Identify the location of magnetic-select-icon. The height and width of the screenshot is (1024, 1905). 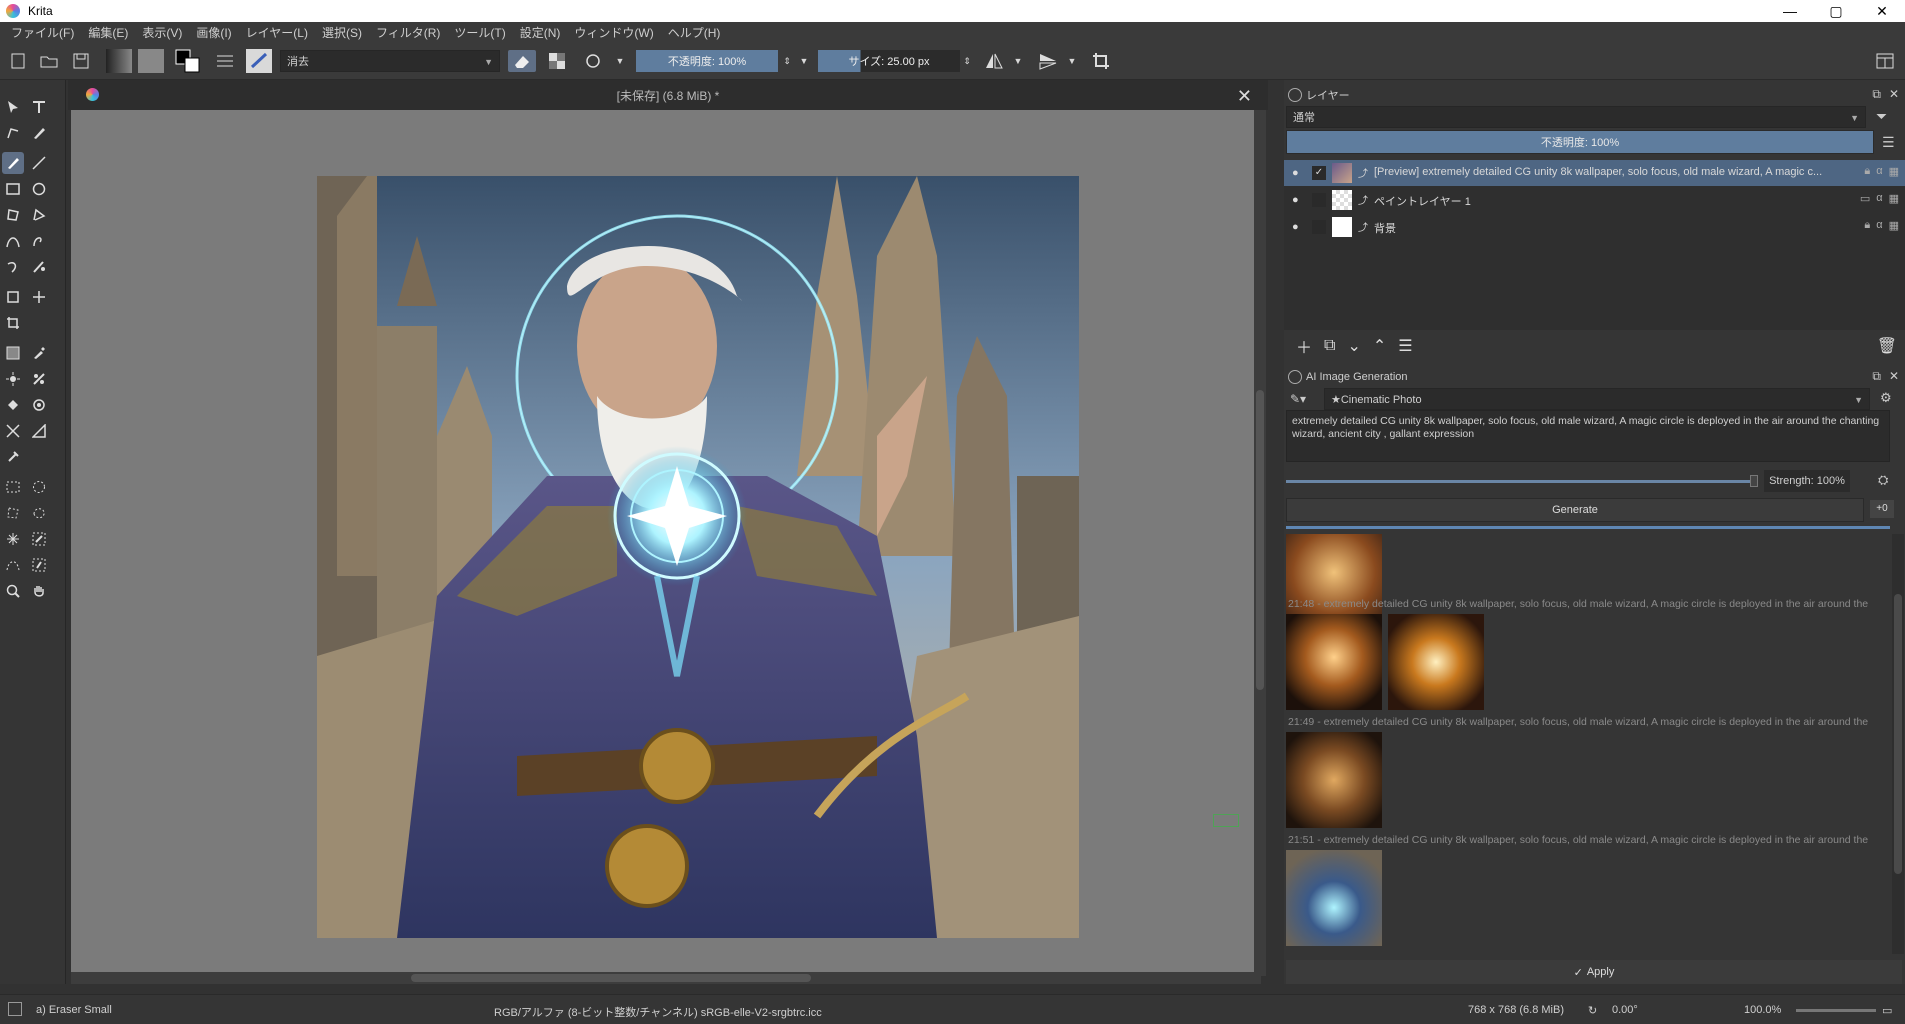
(39, 565).